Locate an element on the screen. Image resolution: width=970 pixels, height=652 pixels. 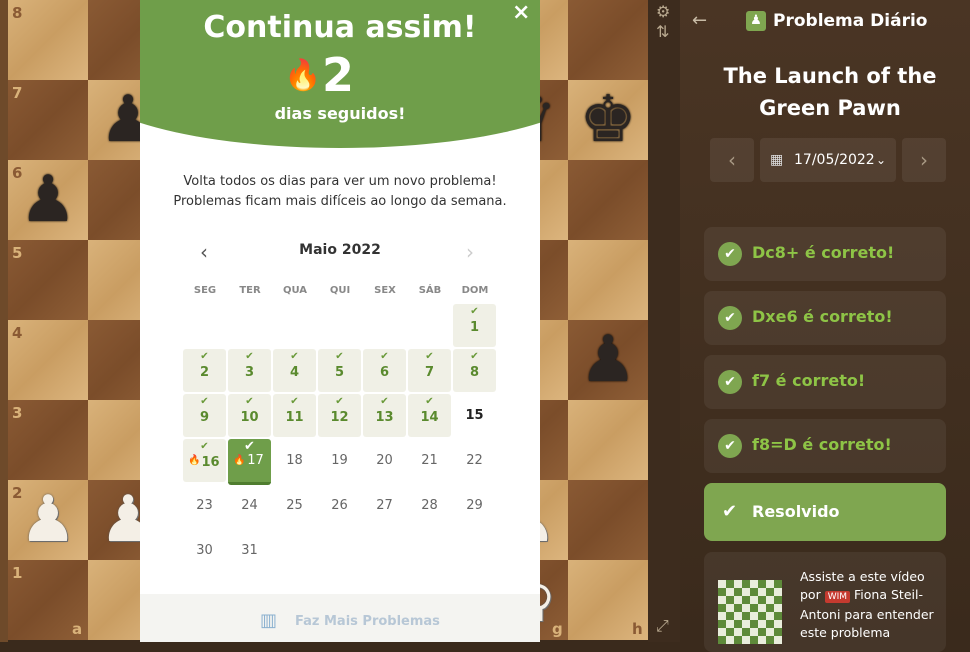
calendar-day: 27 is located at coordinates (384, 505).